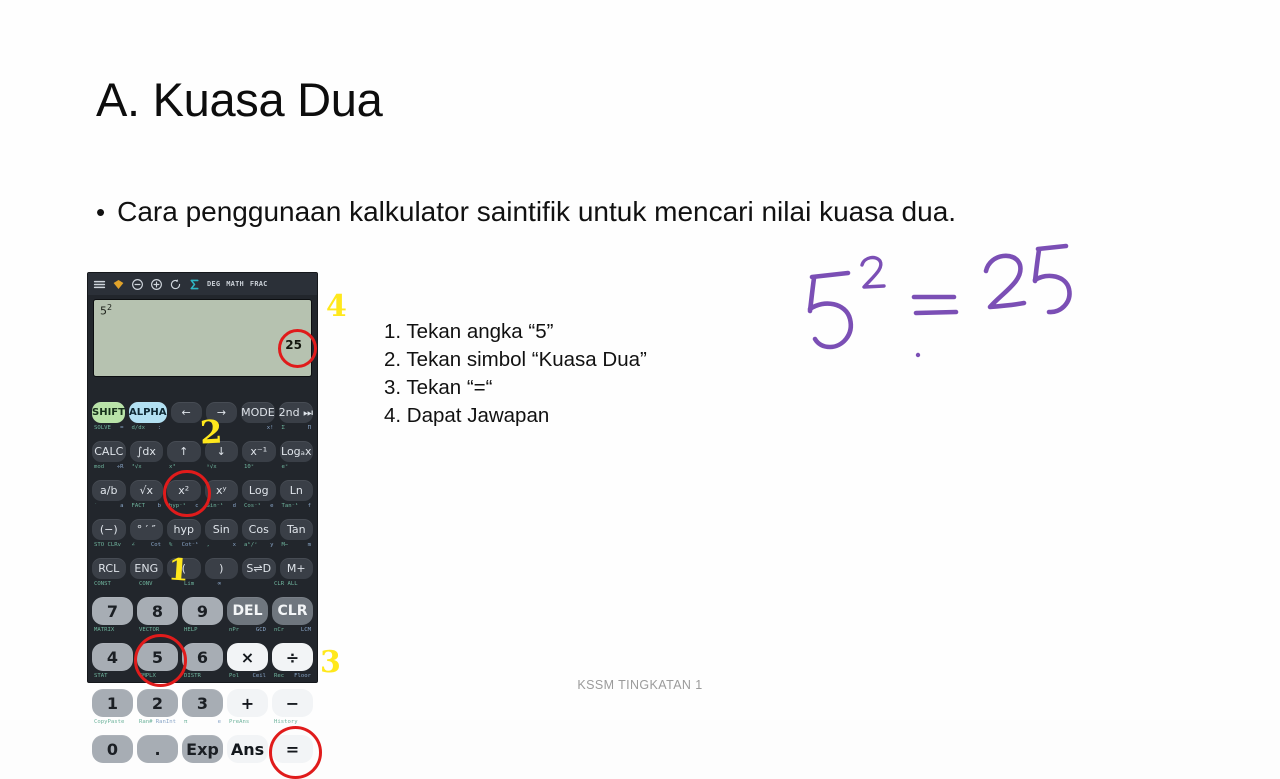 The height and width of the screenshot is (779, 1280). Describe the element at coordinates (109, 568) in the screenshot. I see `key-rcl: RCL` at that location.